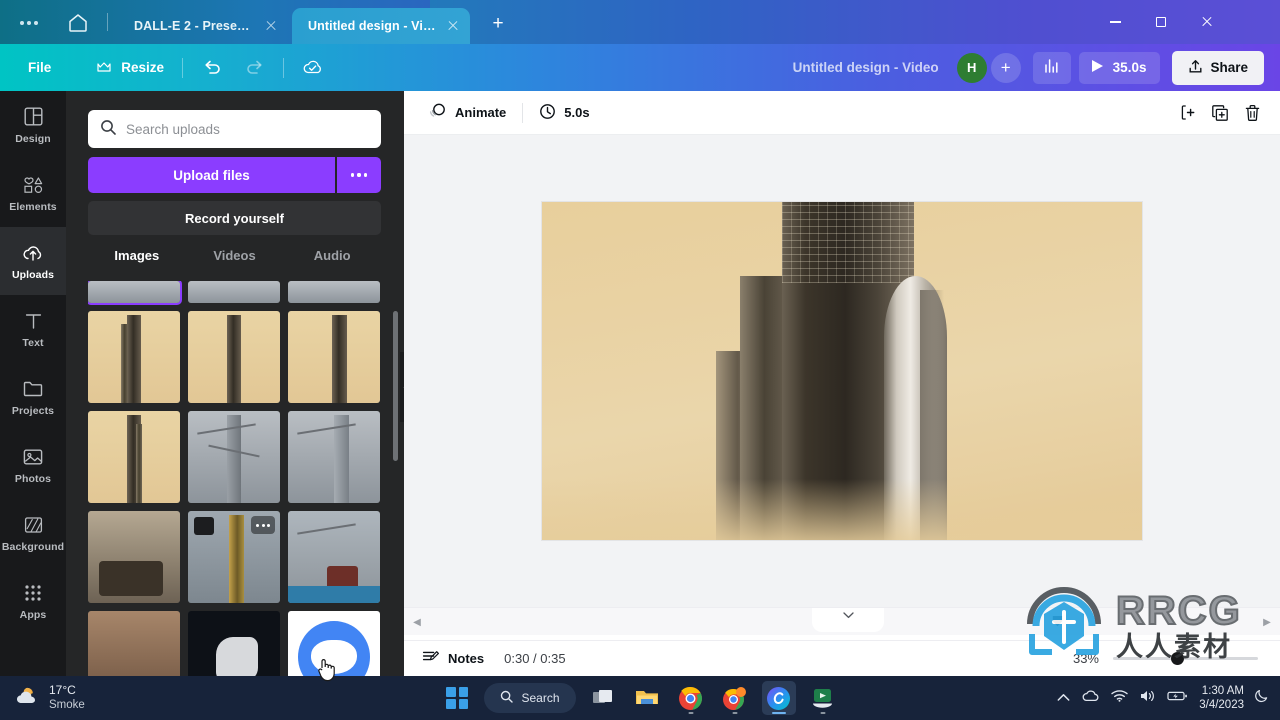 This screenshot has width=1280, height=720. What do you see at coordinates (457, 698) in the screenshot?
I see `start-button` at bounding box center [457, 698].